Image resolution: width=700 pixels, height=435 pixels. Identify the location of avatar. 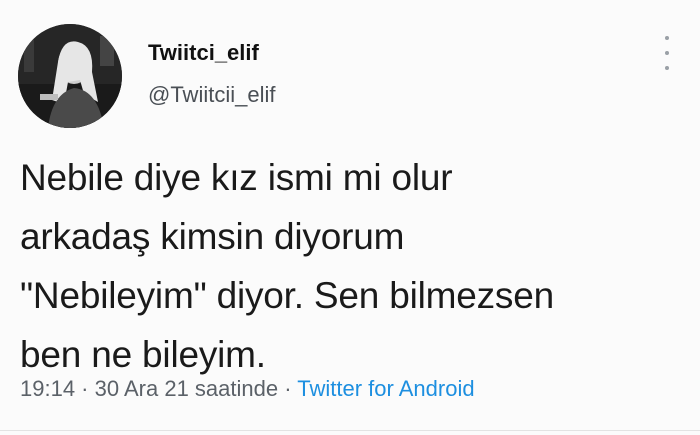
(70, 76).